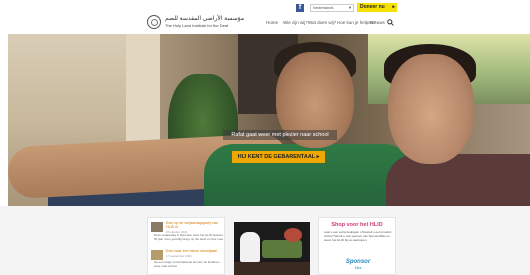  What do you see at coordinates (300, 8) in the screenshot?
I see `facebook-icon: f` at bounding box center [300, 8].